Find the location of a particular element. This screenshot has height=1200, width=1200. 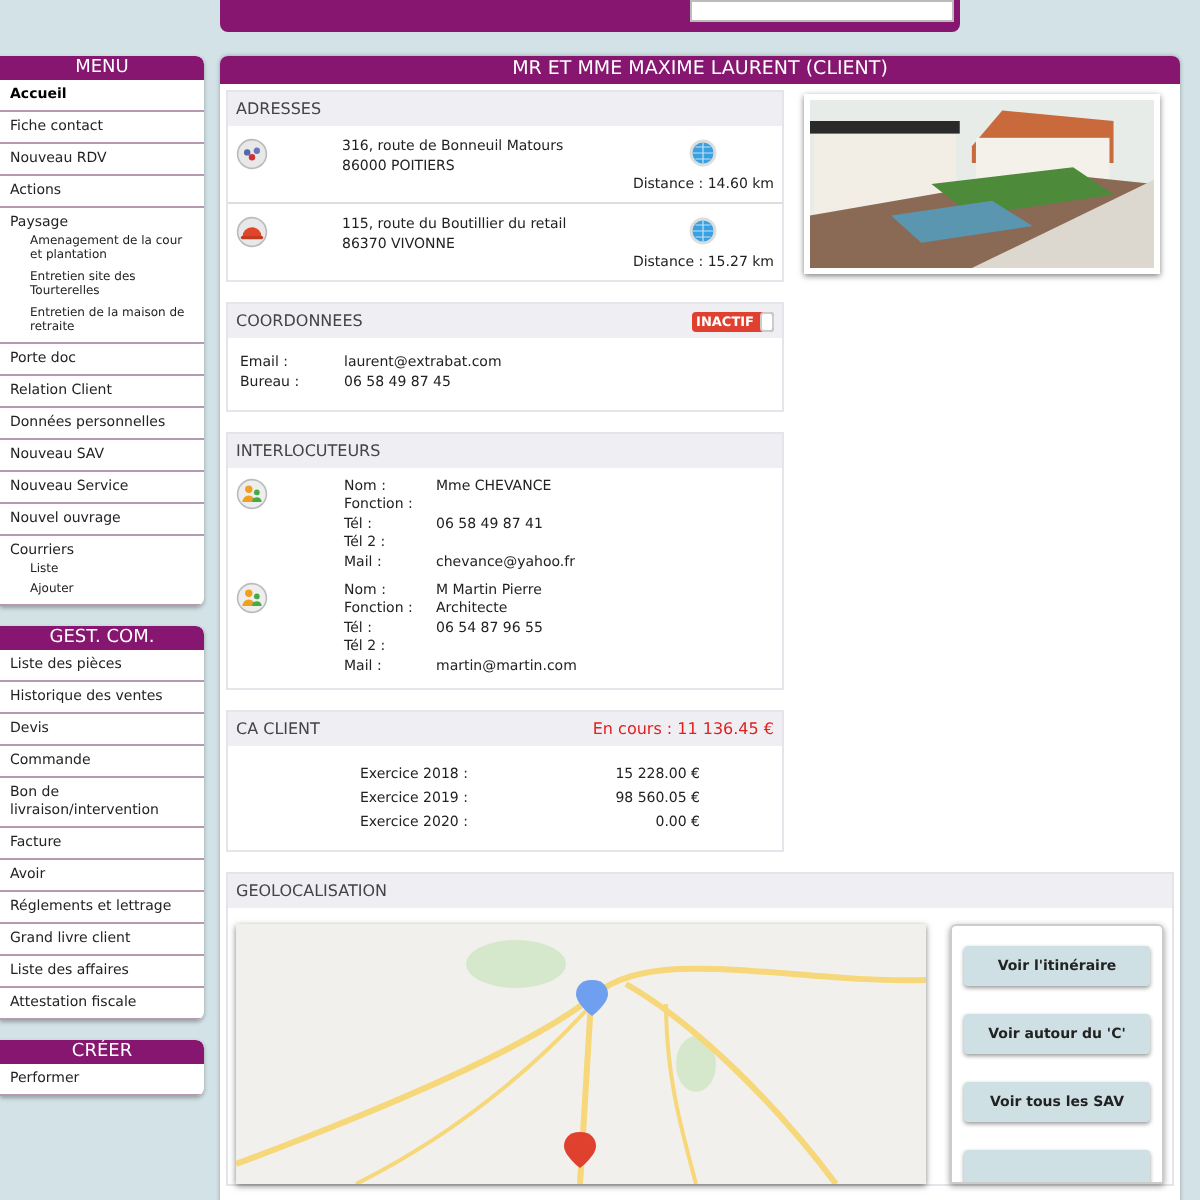

current-revenue: En cours : 11 136.45 € is located at coordinates (683, 729).